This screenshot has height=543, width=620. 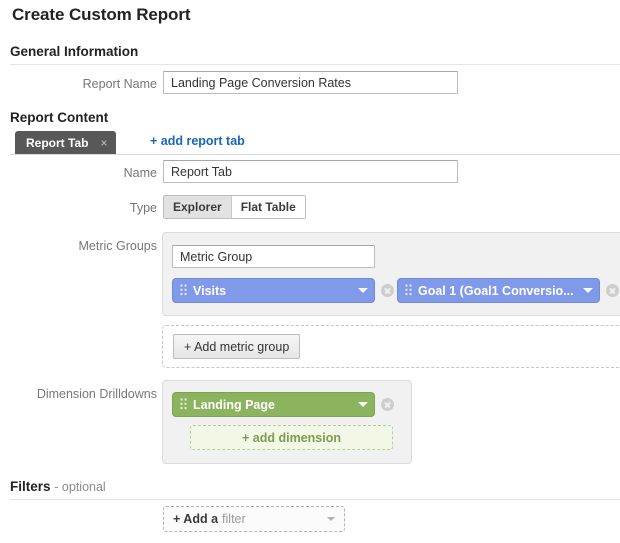 I want to click on metric-groups-label: Metric Groups, so click(x=118, y=246).